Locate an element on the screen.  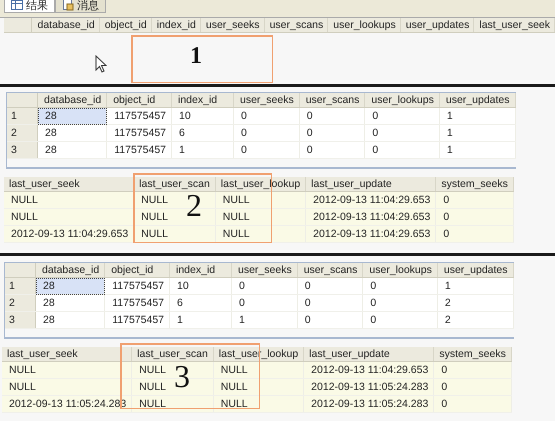
annotation-number: 1 is located at coordinates (196, 56).